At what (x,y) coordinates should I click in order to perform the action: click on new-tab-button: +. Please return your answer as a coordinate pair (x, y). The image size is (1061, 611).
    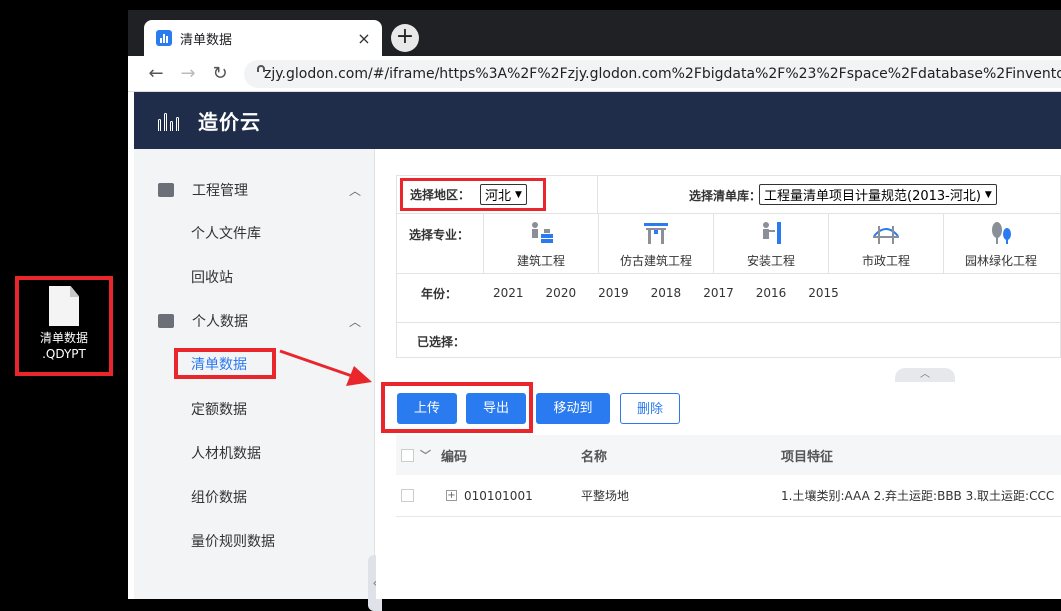
    Looking at the image, I should click on (405, 38).